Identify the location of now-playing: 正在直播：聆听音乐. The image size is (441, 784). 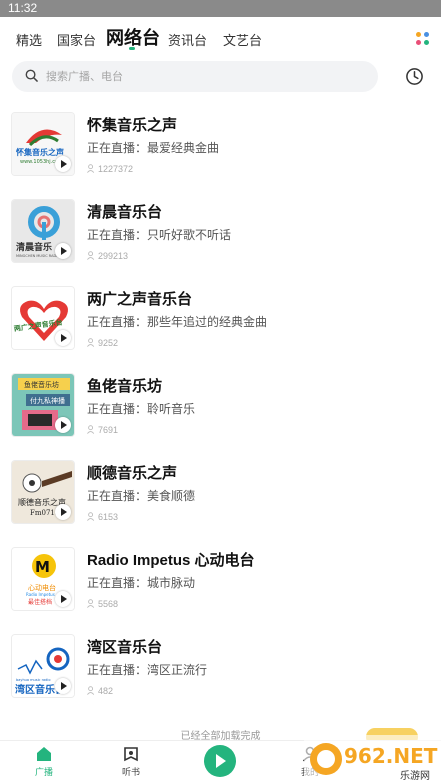
(141, 409).